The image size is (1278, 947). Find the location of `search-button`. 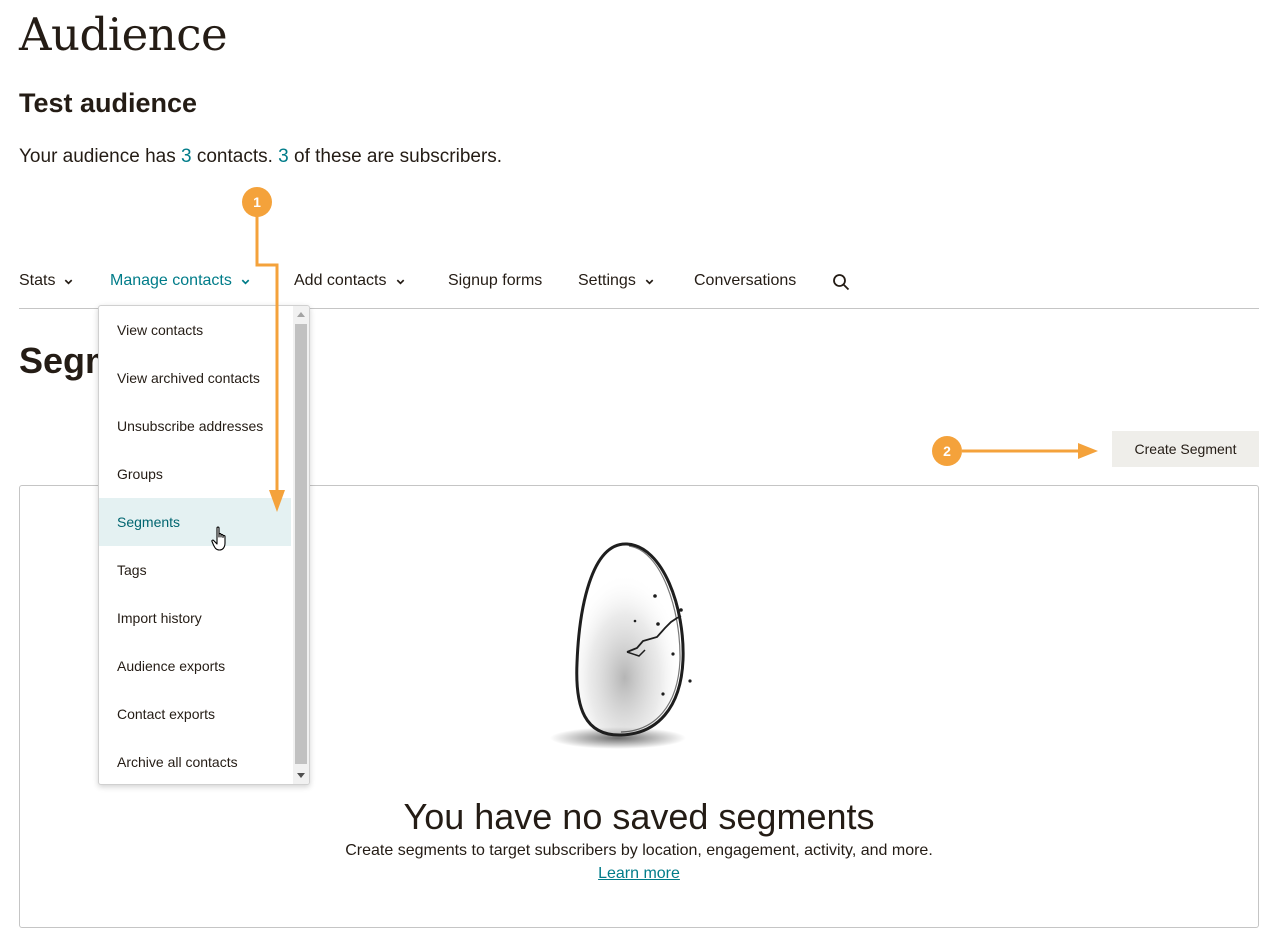

search-button is located at coordinates (841, 282).